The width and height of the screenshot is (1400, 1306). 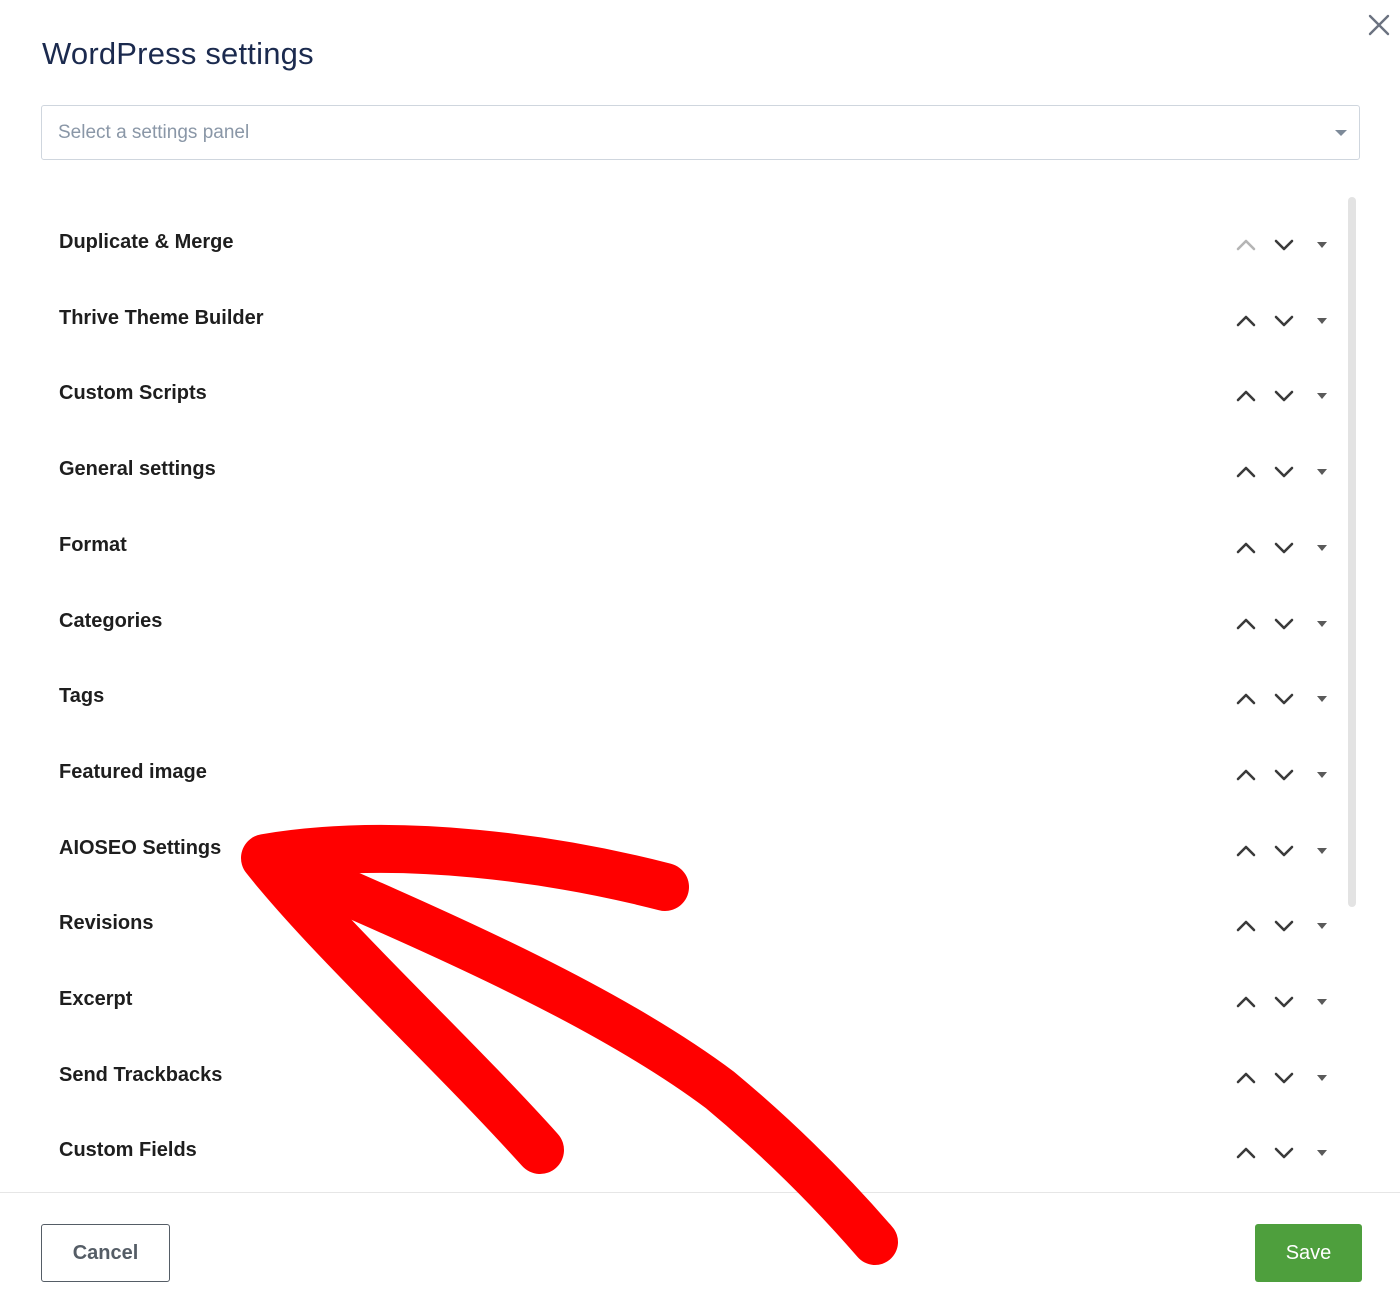 I want to click on settings-panel-row: Custom Scripts, so click(x=672, y=396).